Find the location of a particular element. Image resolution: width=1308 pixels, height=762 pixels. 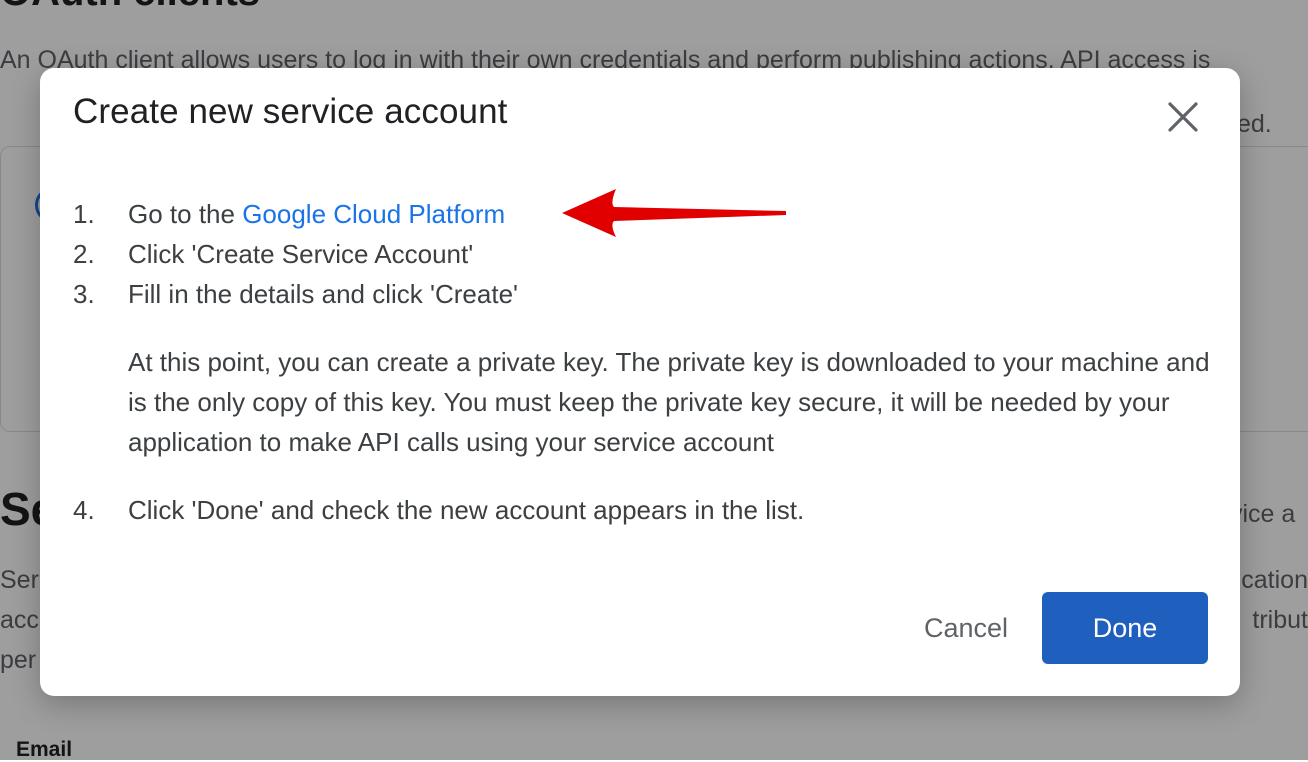

step-text: Go to the is located at coordinates (185, 214).